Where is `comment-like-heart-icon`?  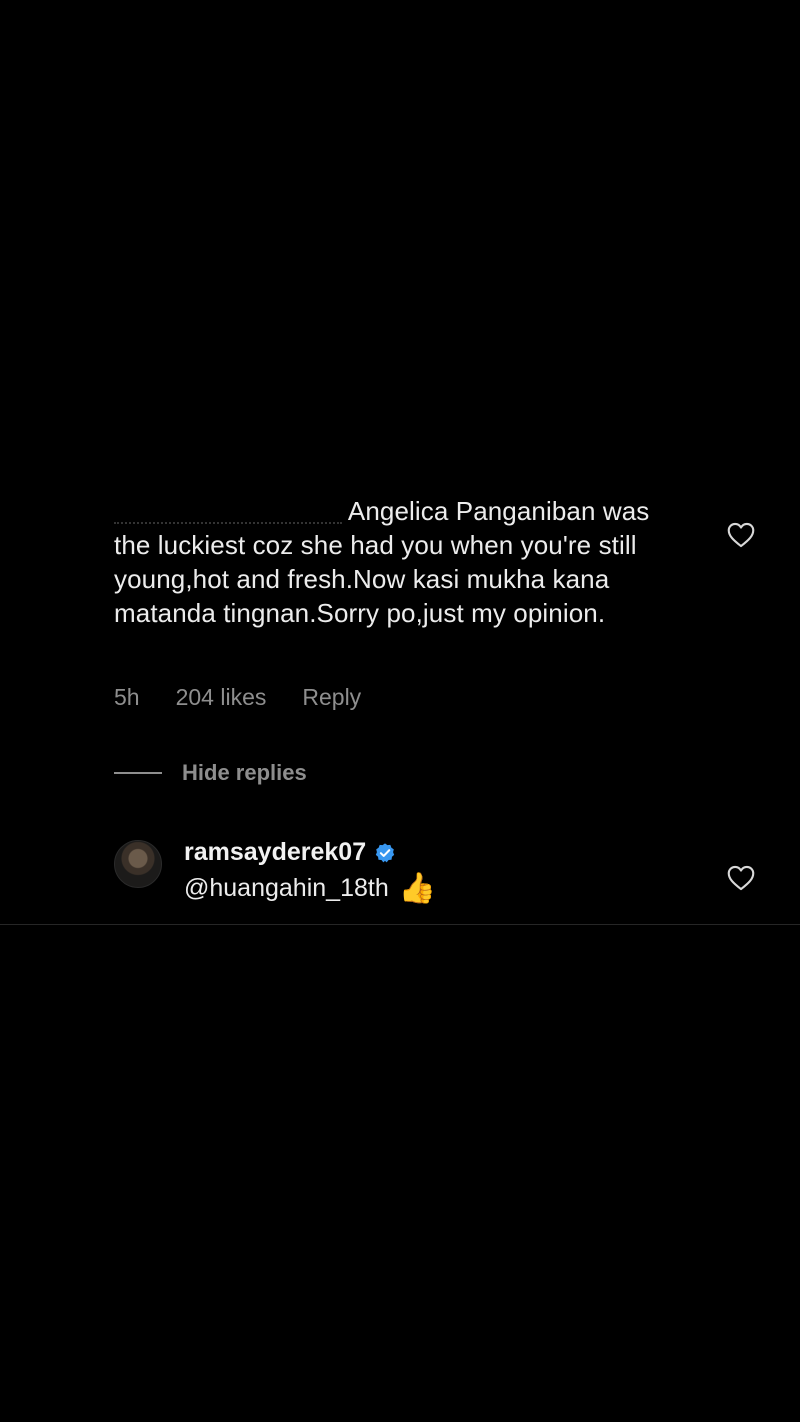 comment-like-heart-icon is located at coordinates (741, 535).